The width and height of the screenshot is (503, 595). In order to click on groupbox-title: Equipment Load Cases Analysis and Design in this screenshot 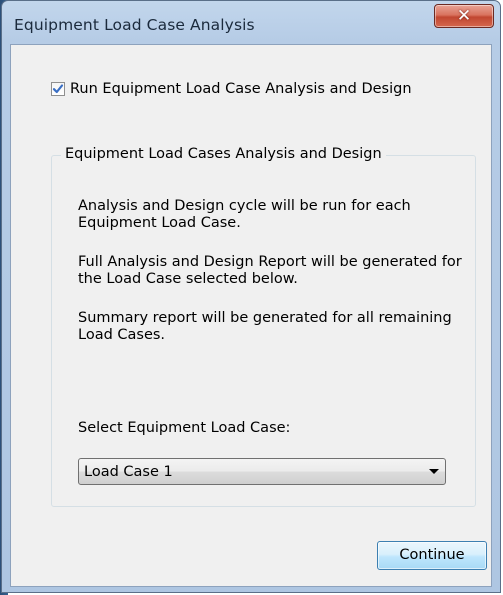, I will do `click(223, 154)`.